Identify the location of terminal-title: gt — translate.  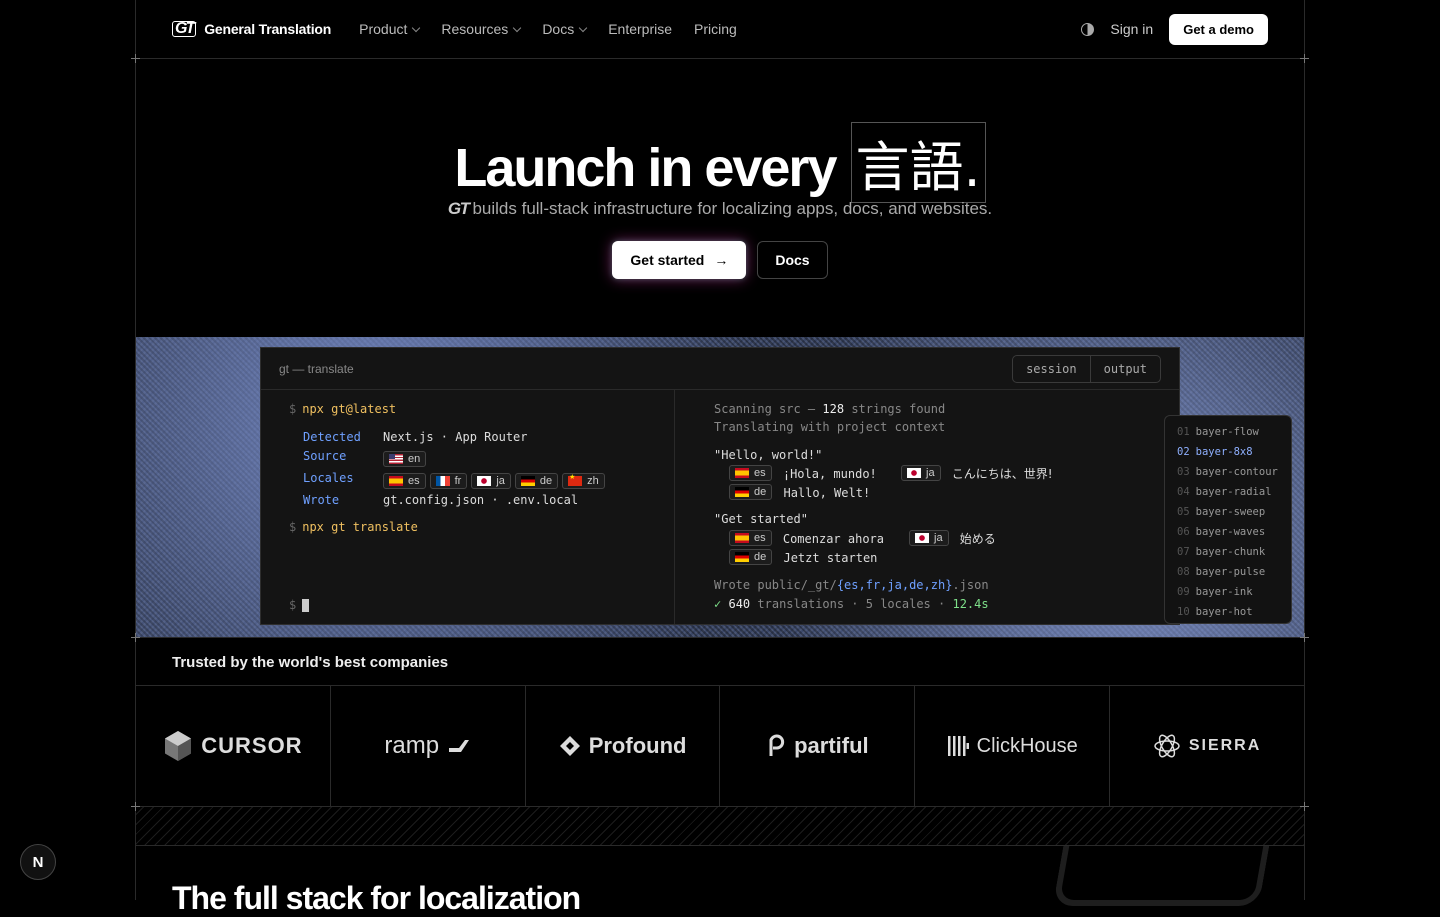
(316, 368).